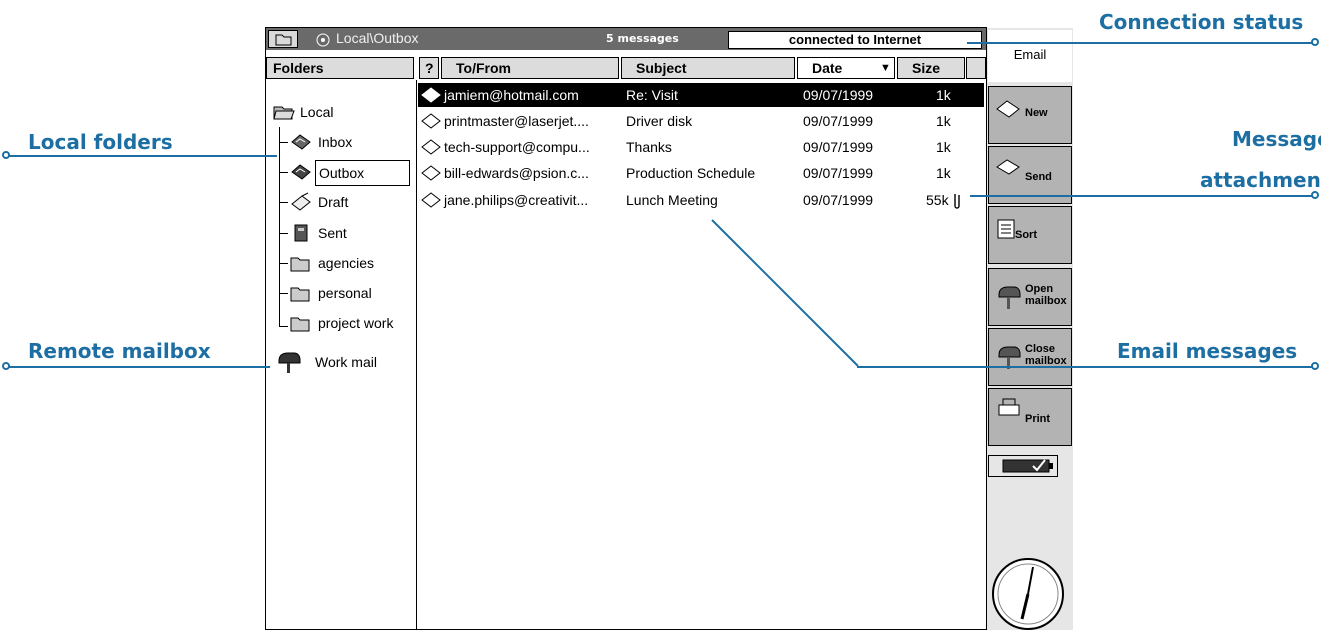 Image resolution: width=1321 pixels, height=633 pixels. Describe the element at coordinates (1036, 113) in the screenshot. I see `new-button-label: New` at that location.